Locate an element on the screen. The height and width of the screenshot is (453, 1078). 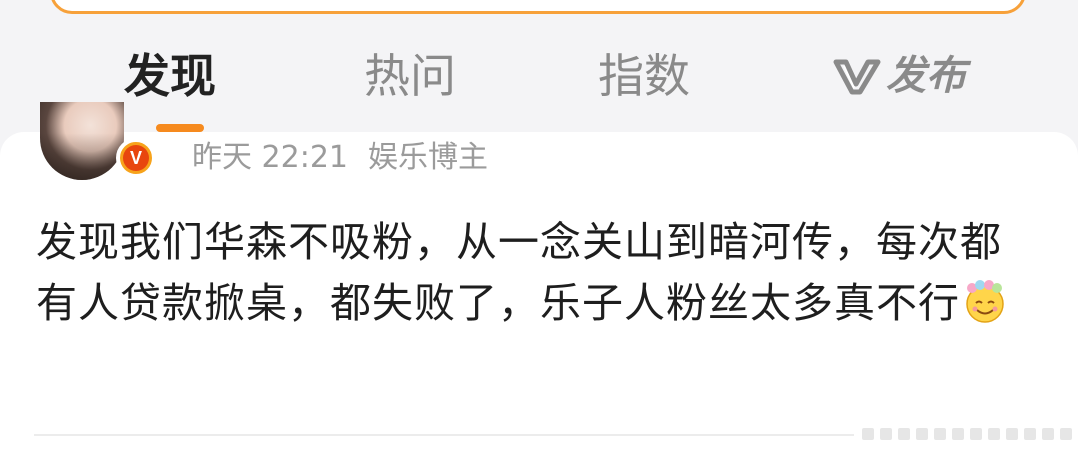
watermark-icon is located at coordinates (967, 434).